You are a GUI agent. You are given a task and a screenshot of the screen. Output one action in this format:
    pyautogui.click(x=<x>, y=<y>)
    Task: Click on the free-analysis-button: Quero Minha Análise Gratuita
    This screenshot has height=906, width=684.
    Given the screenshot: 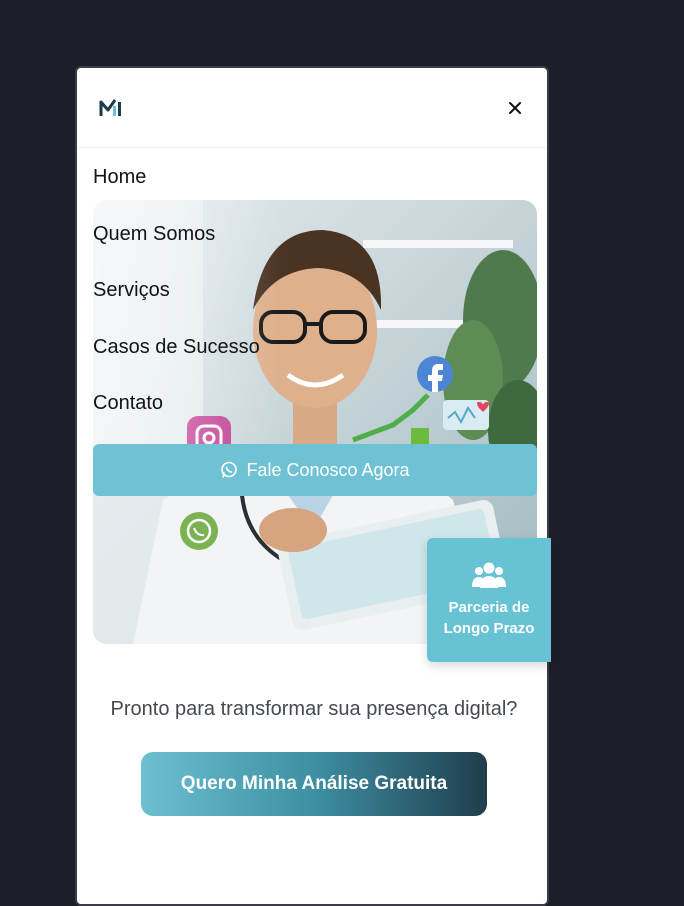 What is the action you would take?
    pyautogui.click(x=314, y=784)
    